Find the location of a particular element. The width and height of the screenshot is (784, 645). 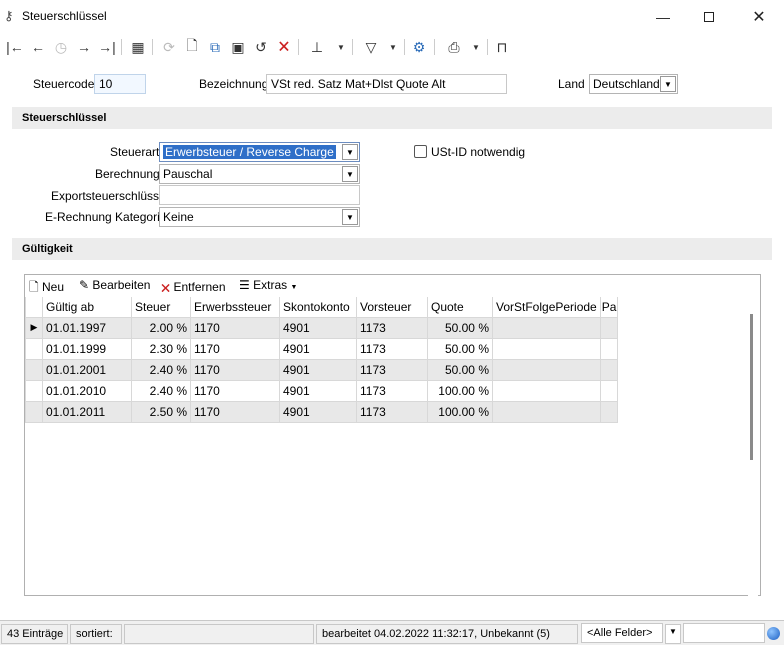

search-input is located at coordinates (724, 633).